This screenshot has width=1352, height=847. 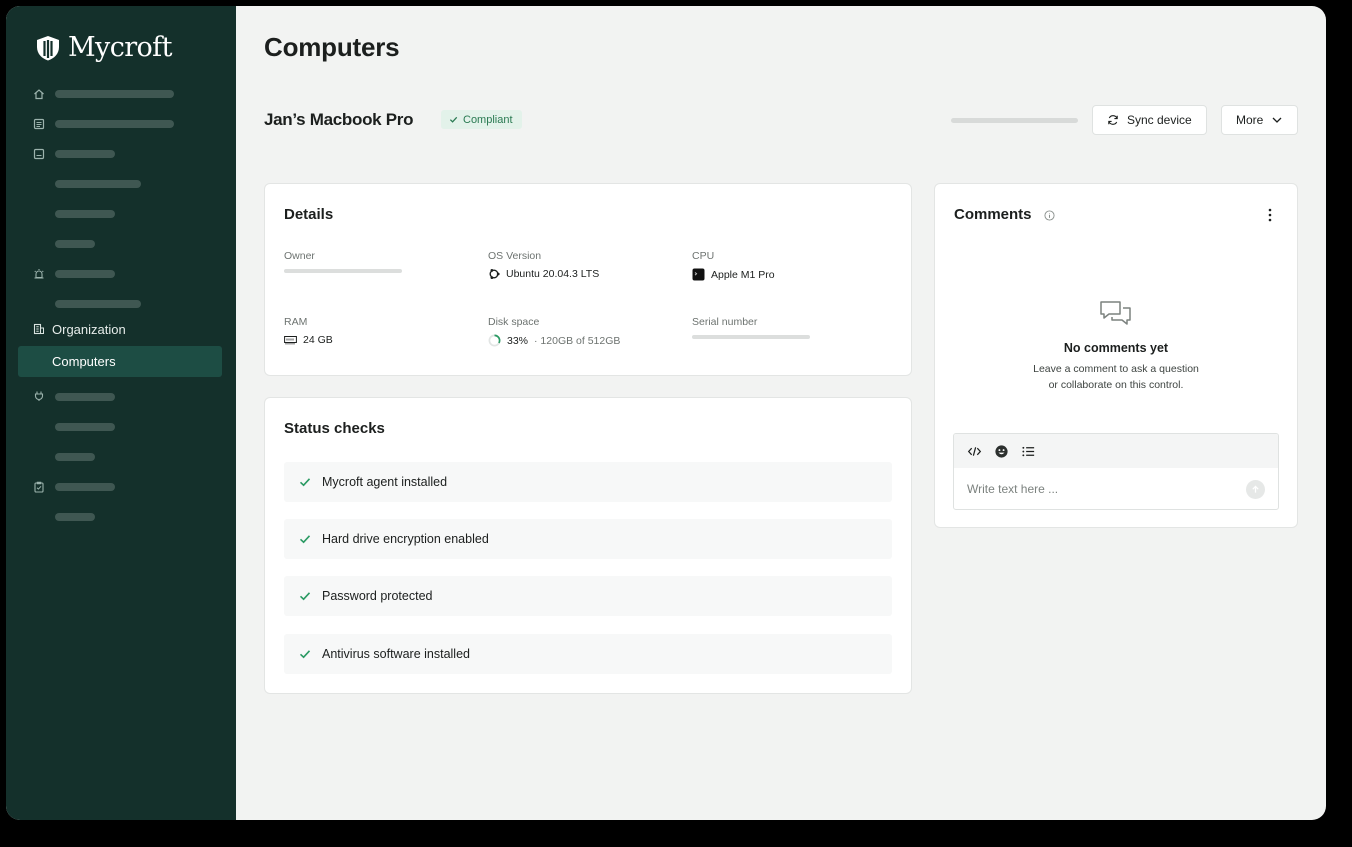 What do you see at coordinates (296, 322) in the screenshot?
I see `ram-label: RAM` at bounding box center [296, 322].